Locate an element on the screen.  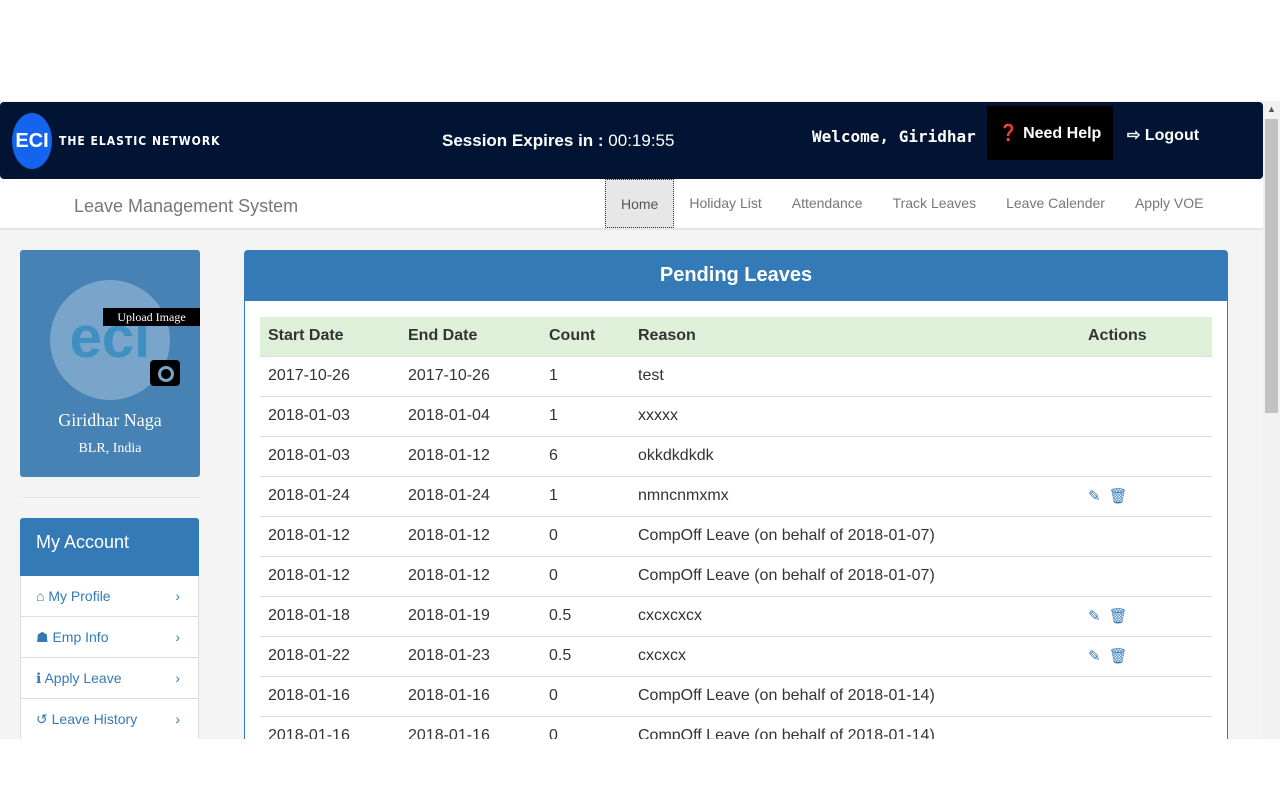
column-header: End Date is located at coordinates (470, 336).